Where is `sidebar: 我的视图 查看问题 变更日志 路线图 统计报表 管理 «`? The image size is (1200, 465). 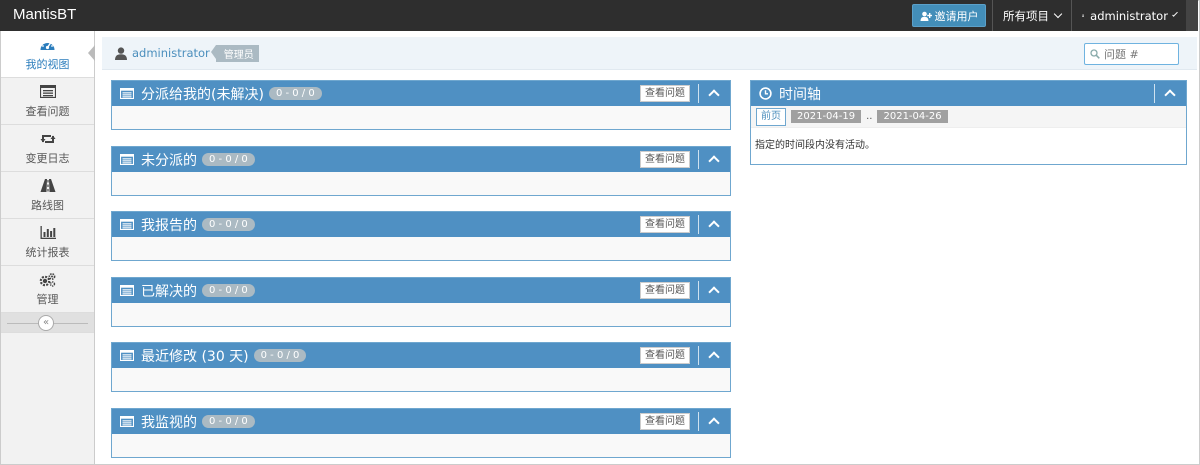
sidebar: 我的视图 查看问题 变更日志 路线图 统计报表 管理 « is located at coordinates (48, 247).